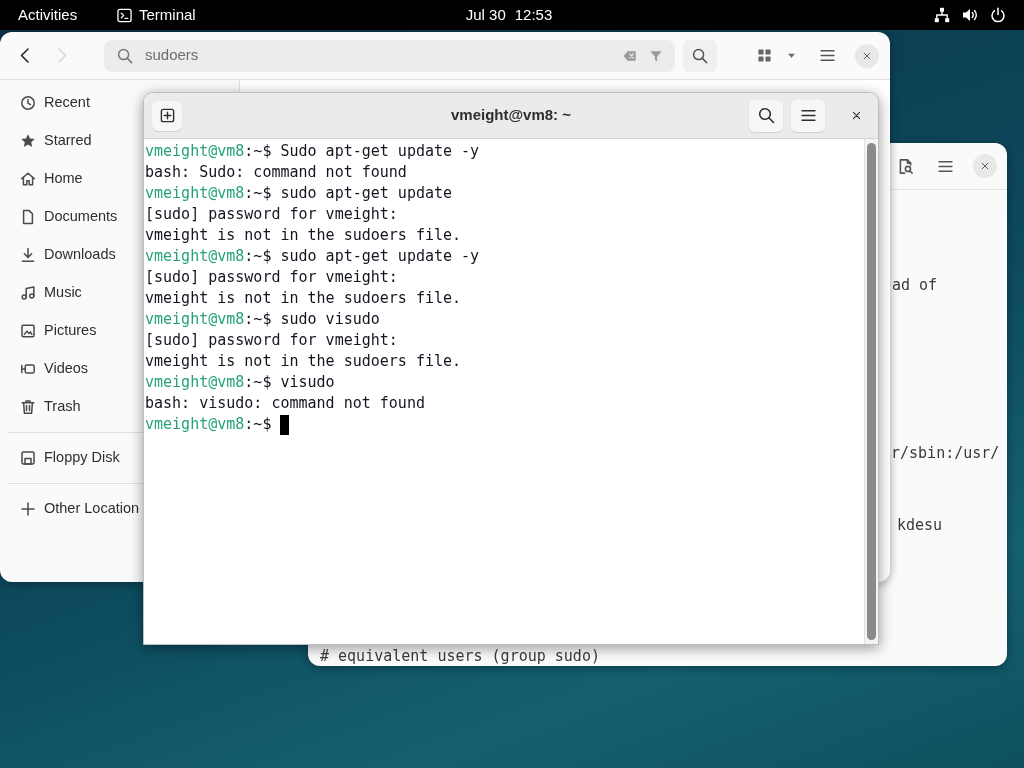 The width and height of the screenshot is (1024, 768). I want to click on trash-icon, so click(28, 407).